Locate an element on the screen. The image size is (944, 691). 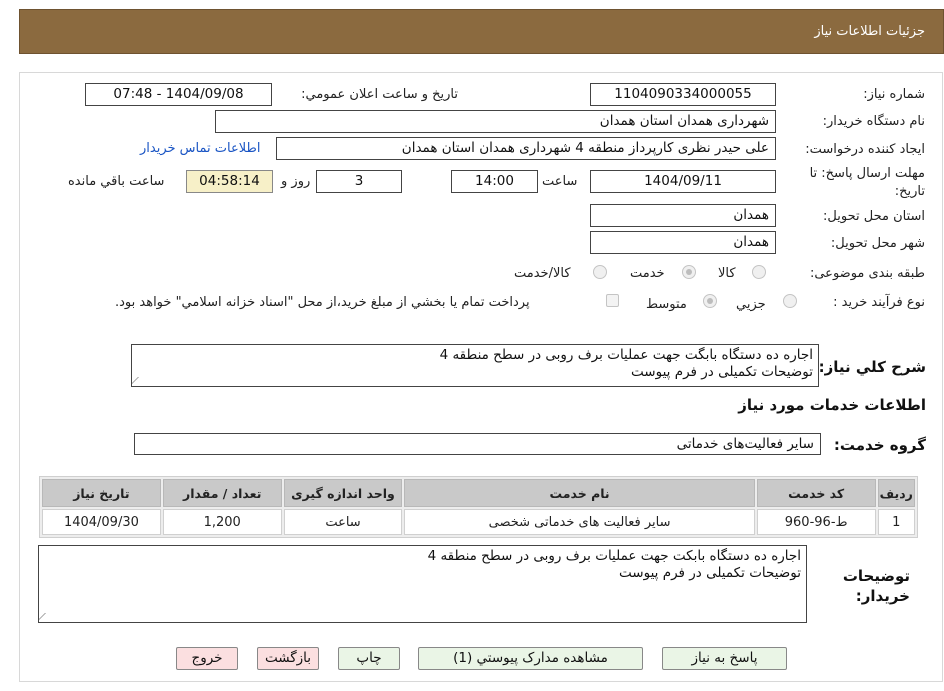
buyer-notes-line-2: توضیحات تکمیلی در فرم پیوست is located at coordinates (710, 573).